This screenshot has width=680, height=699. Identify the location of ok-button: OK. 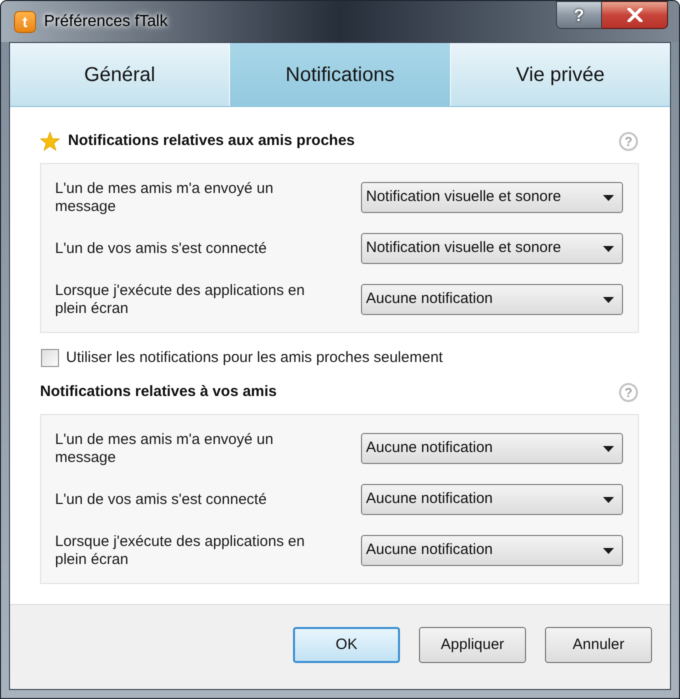
(346, 645).